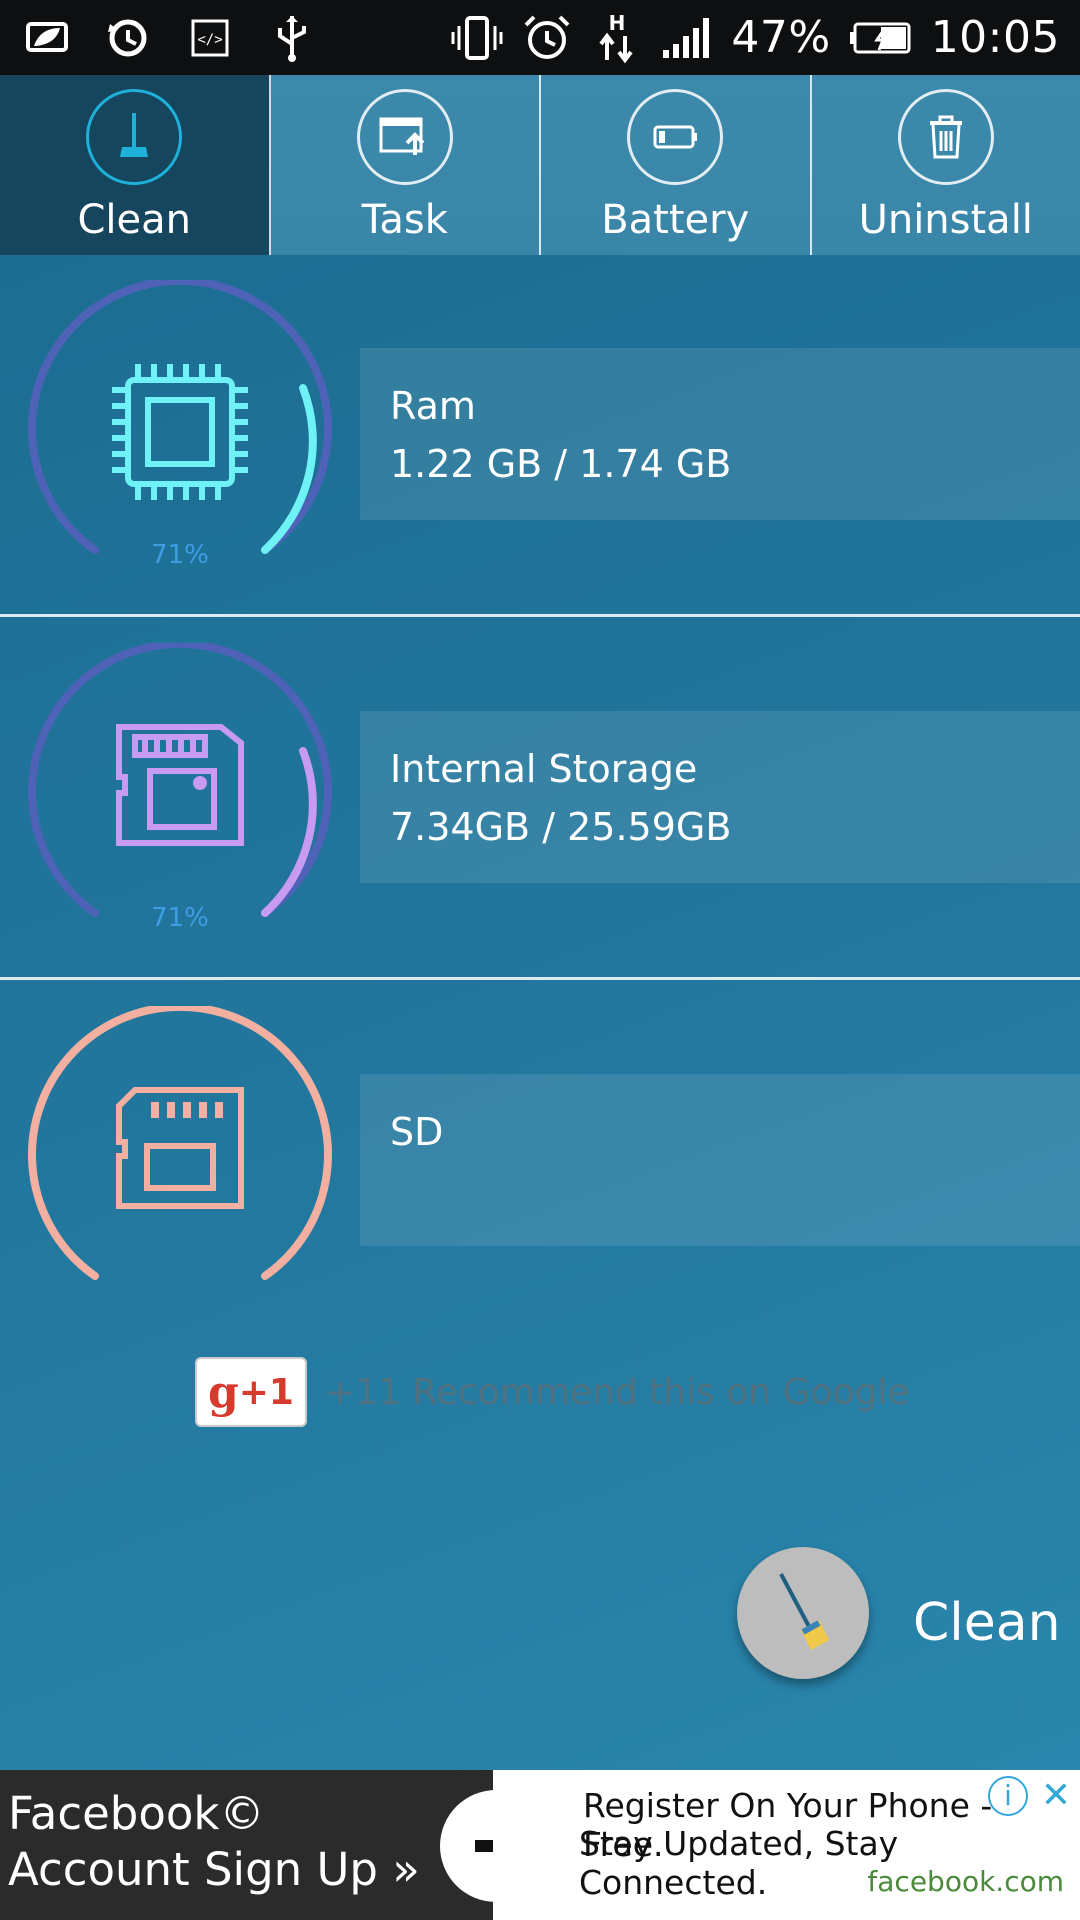 The height and width of the screenshot is (1920, 1080). Describe the element at coordinates (292, 38) in the screenshot. I see `usb-icon` at that location.